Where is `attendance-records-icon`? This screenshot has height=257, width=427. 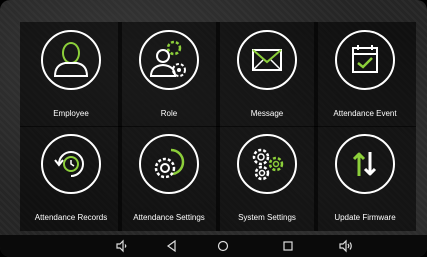 attendance-records-icon is located at coordinates (71, 164).